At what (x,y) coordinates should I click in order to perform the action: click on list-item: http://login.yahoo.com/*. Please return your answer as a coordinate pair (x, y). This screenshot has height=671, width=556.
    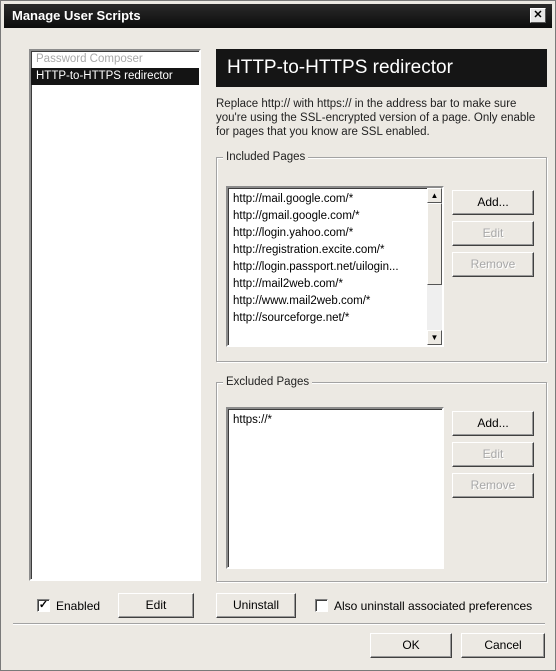
    Looking at the image, I should click on (335, 233).